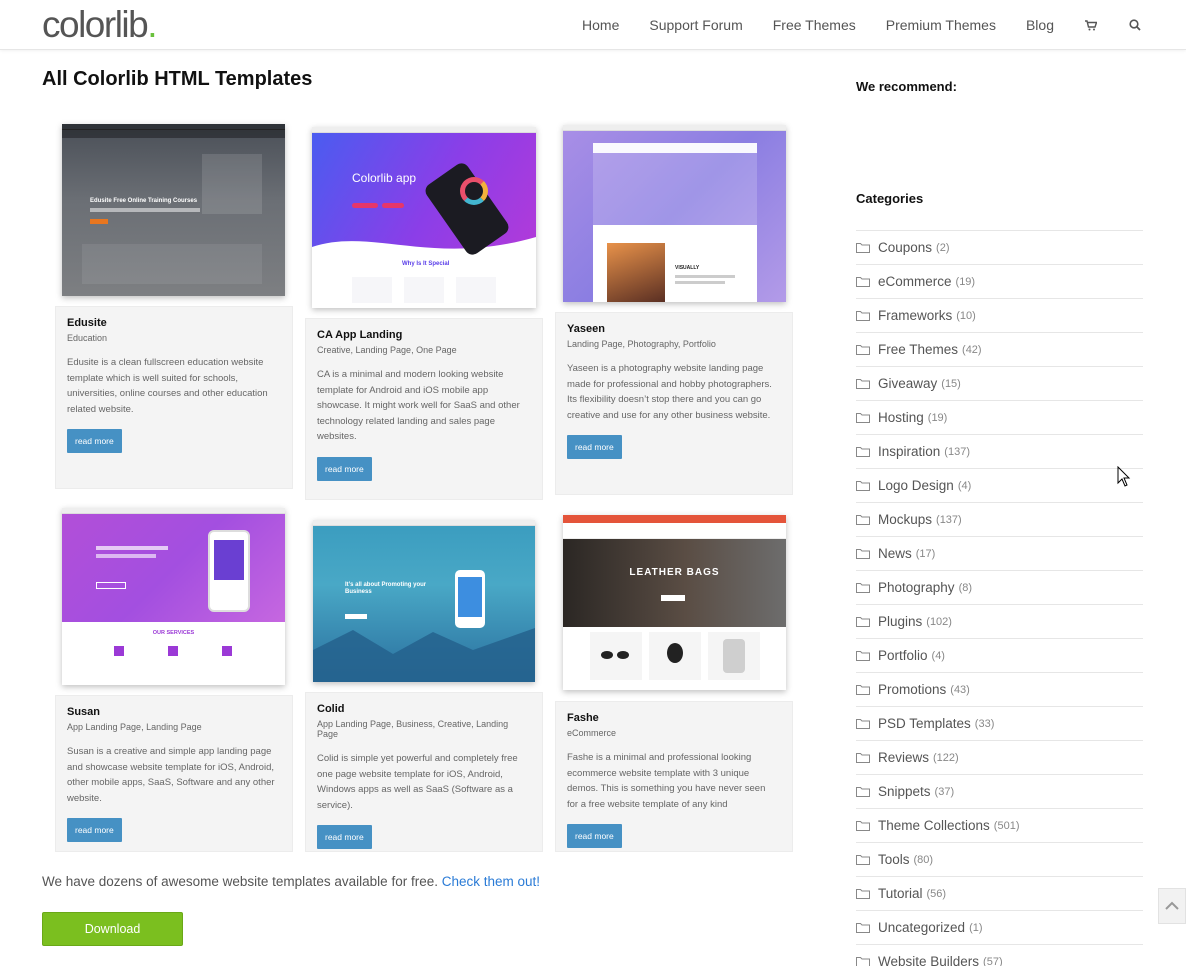 This screenshot has height=966, width=1186. I want to click on thumbnail-fashe: LEATHER BAGS, so click(674, 602).